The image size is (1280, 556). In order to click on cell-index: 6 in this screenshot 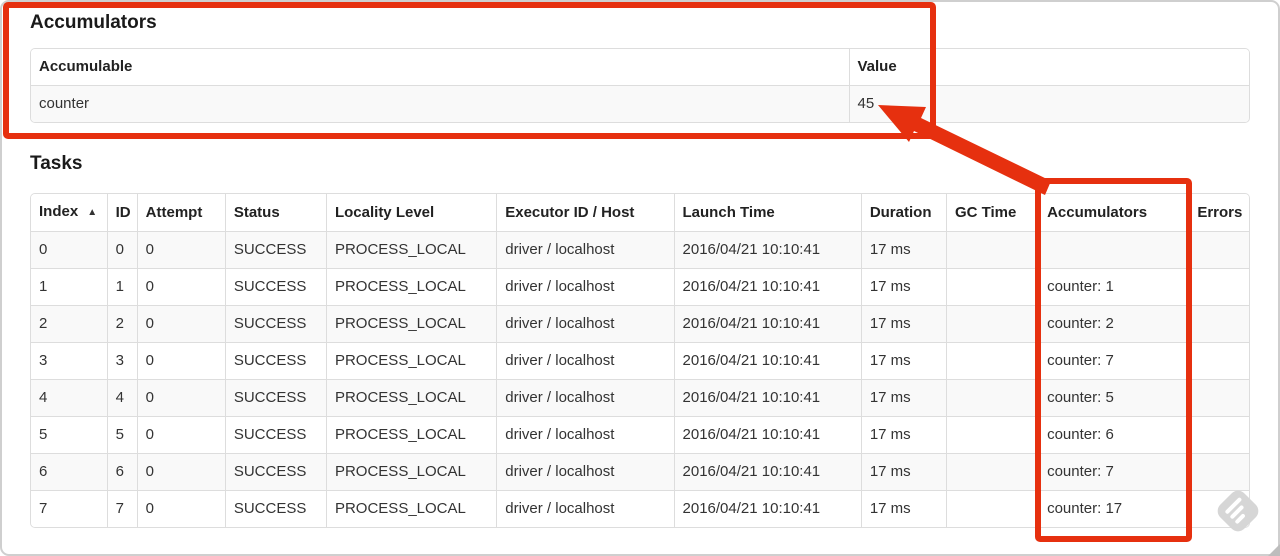, I will do `click(69, 472)`.